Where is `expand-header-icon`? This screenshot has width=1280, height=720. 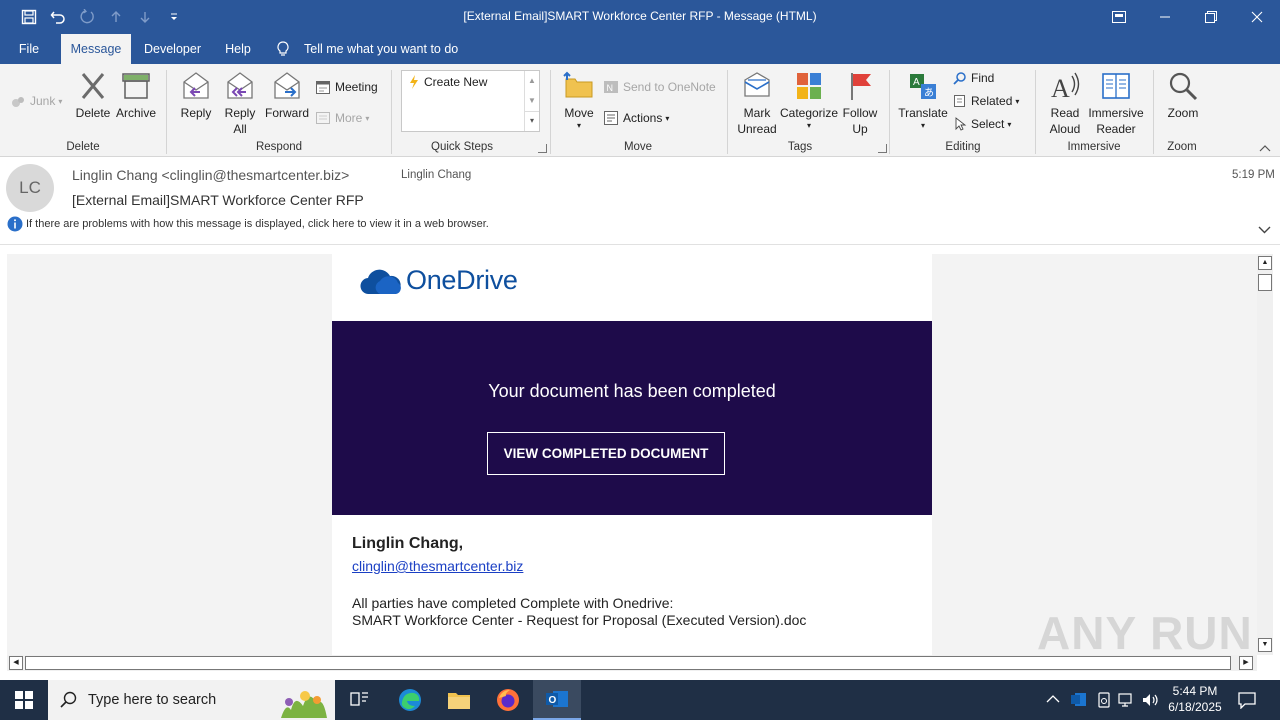
expand-header-icon is located at coordinates (1264, 230).